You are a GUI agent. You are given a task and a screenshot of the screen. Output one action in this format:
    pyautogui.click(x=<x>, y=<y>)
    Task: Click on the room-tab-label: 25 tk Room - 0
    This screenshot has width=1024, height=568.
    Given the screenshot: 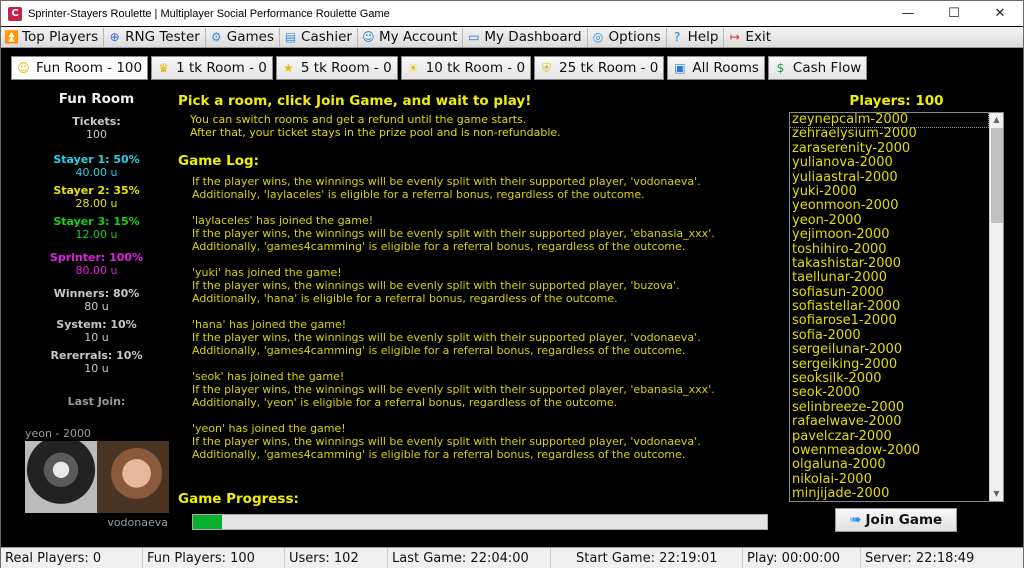 What is the action you would take?
    pyautogui.click(x=609, y=68)
    